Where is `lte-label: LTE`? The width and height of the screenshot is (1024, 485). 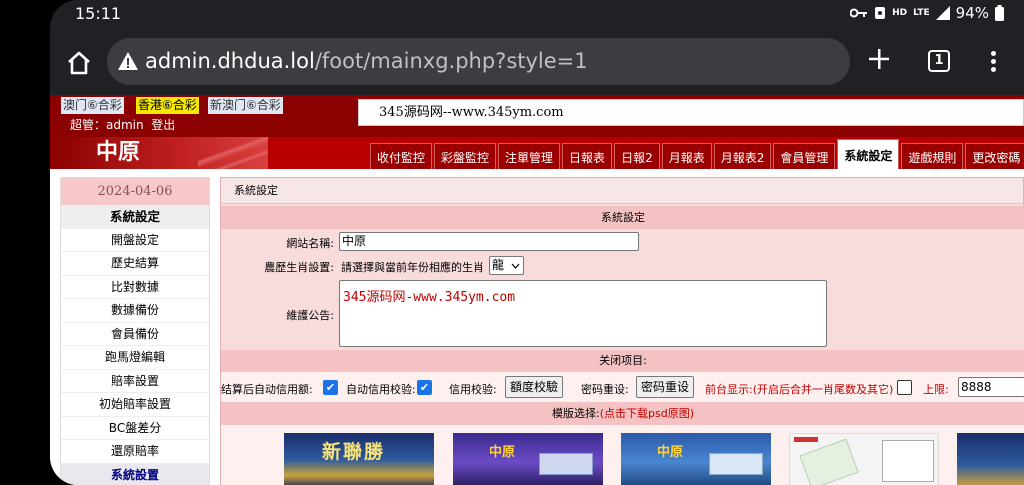
lte-label: LTE is located at coordinates (921, 12).